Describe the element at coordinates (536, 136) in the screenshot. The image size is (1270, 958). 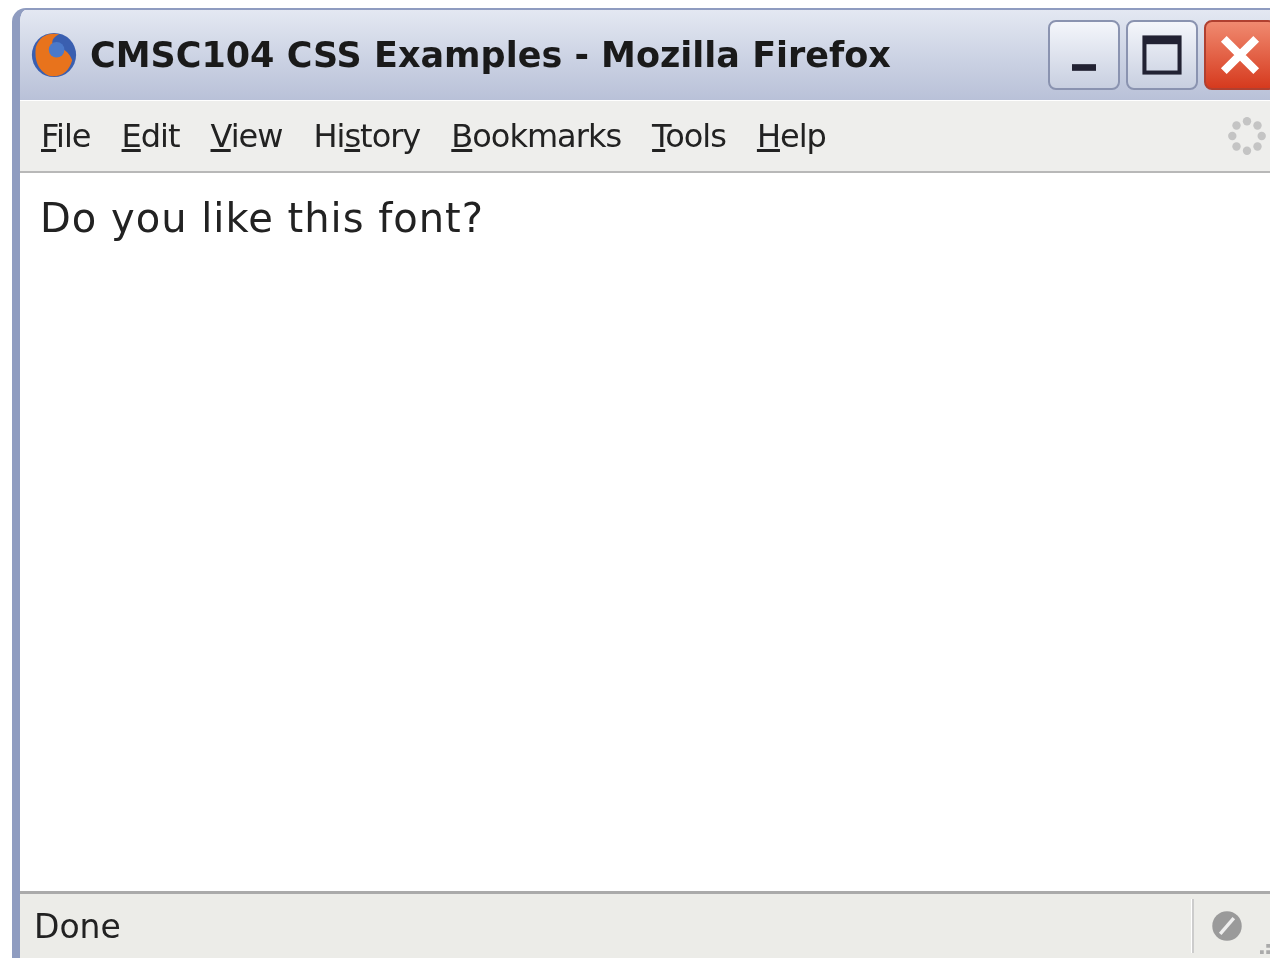
I see `menu-item: Bookmarks` at that location.